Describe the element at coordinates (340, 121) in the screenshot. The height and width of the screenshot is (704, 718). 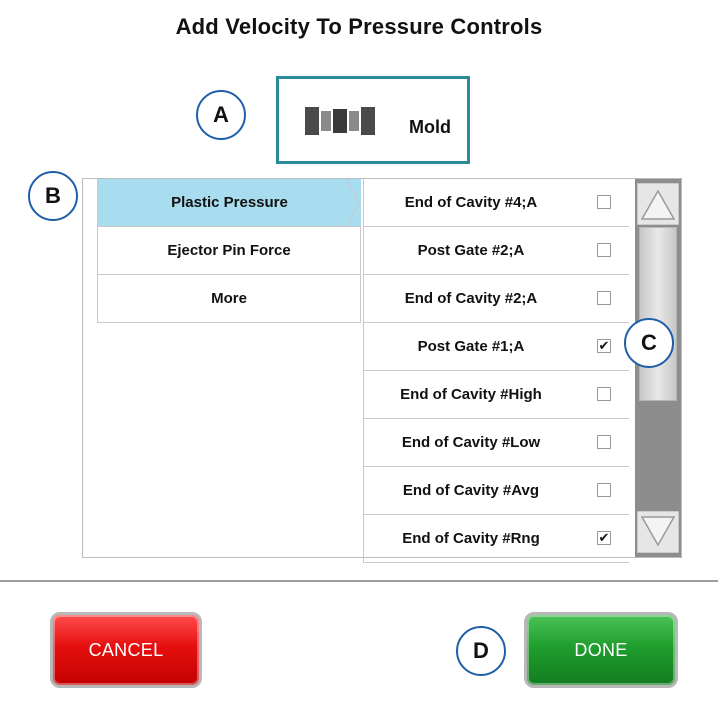
I see `mold-icon` at that location.